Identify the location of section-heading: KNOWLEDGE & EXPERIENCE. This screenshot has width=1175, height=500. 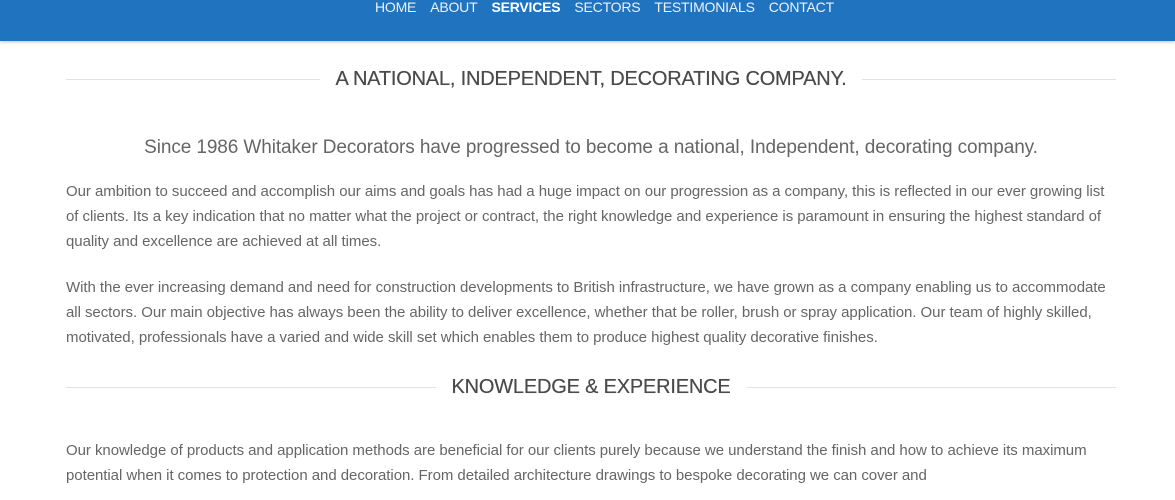
(591, 386).